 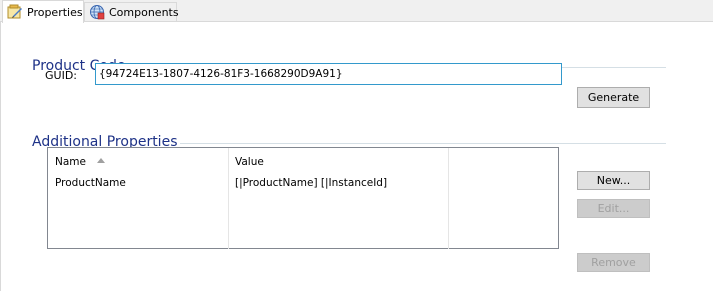 I want to click on additional-properties-divider, so click(x=423, y=143).